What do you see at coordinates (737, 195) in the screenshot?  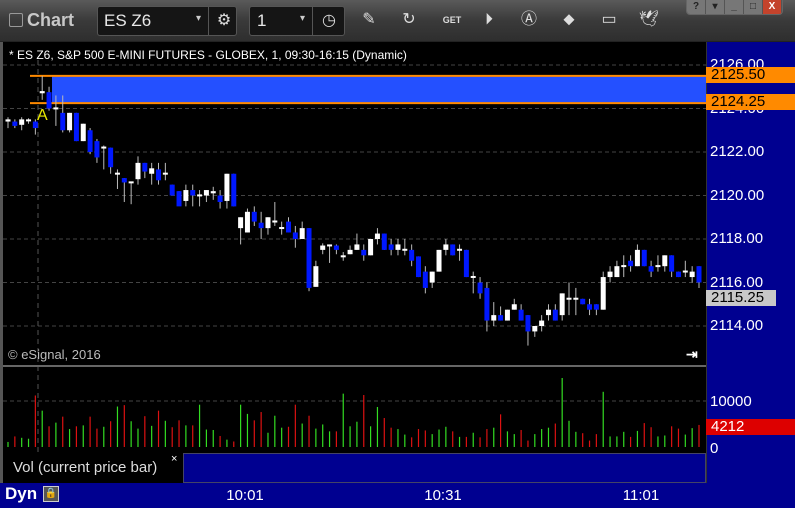 I see `price-label: 2120.00` at bounding box center [737, 195].